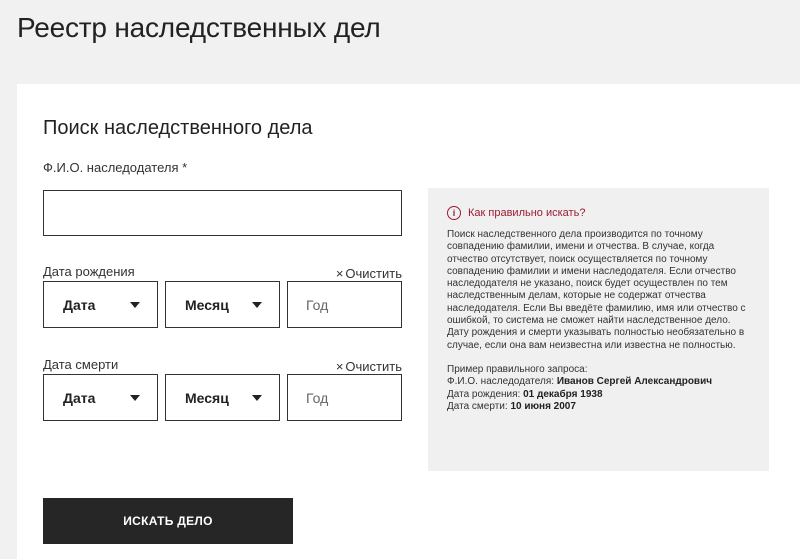 The width and height of the screenshot is (800, 559). I want to click on fio-input, so click(222, 213).